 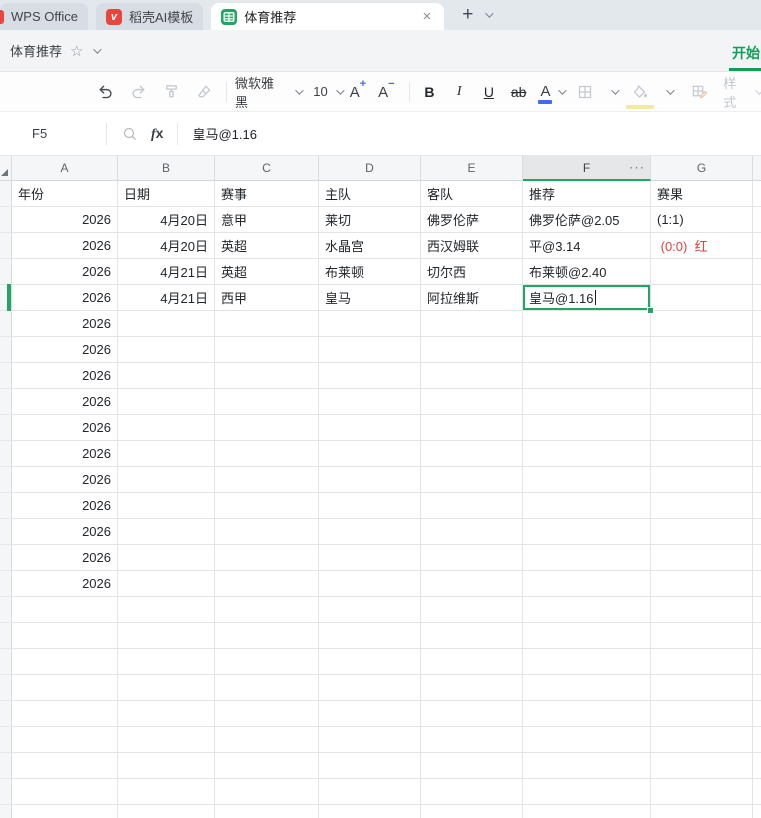 I want to click on cell-E5: 阿拉维斯, so click(x=472, y=298).